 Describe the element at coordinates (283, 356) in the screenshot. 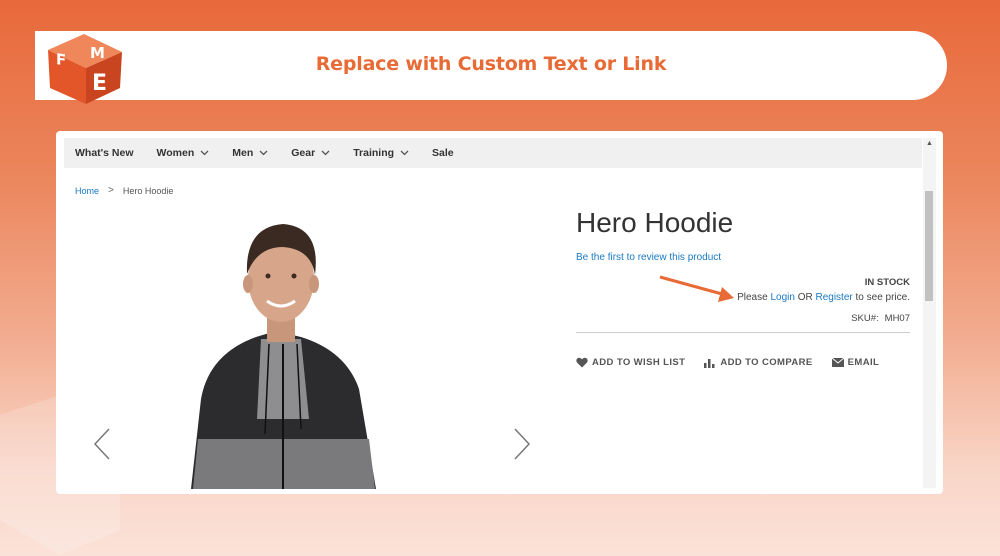

I see `product-image` at that location.